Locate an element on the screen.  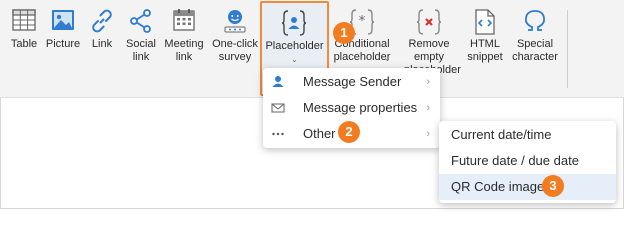
person-icon is located at coordinates (279, 82).